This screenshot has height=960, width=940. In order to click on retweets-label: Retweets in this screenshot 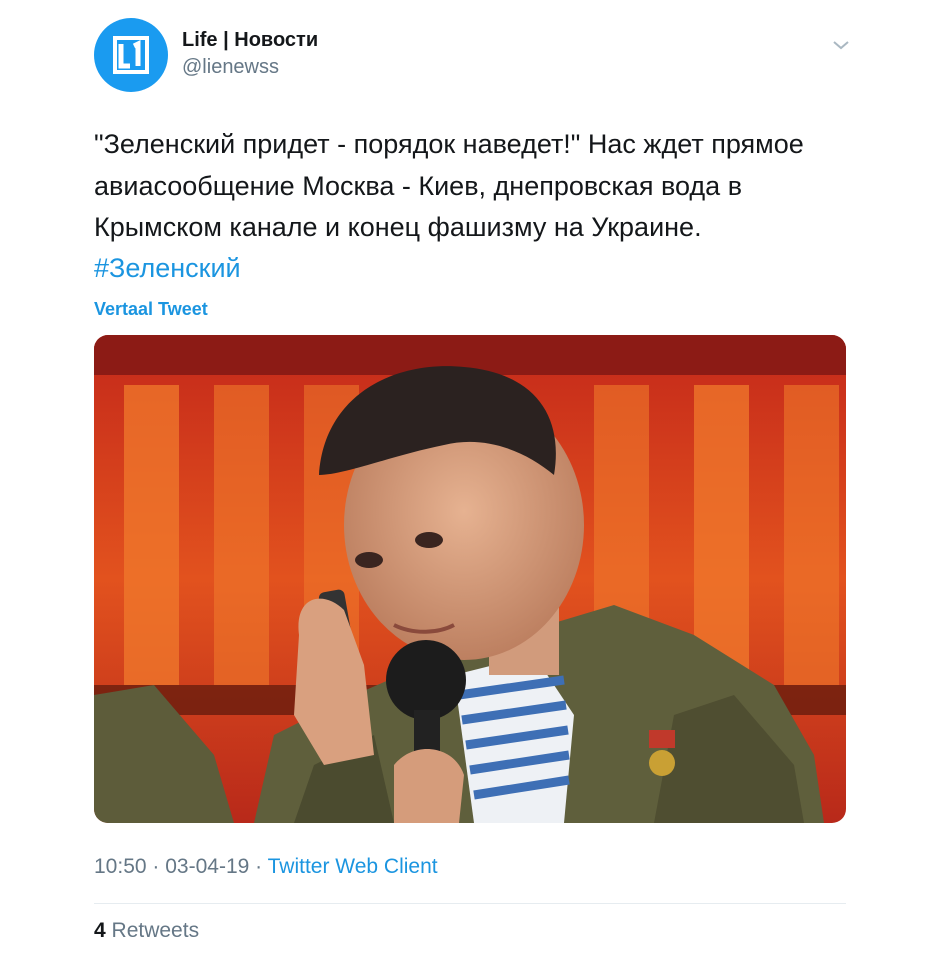, I will do `click(155, 930)`.